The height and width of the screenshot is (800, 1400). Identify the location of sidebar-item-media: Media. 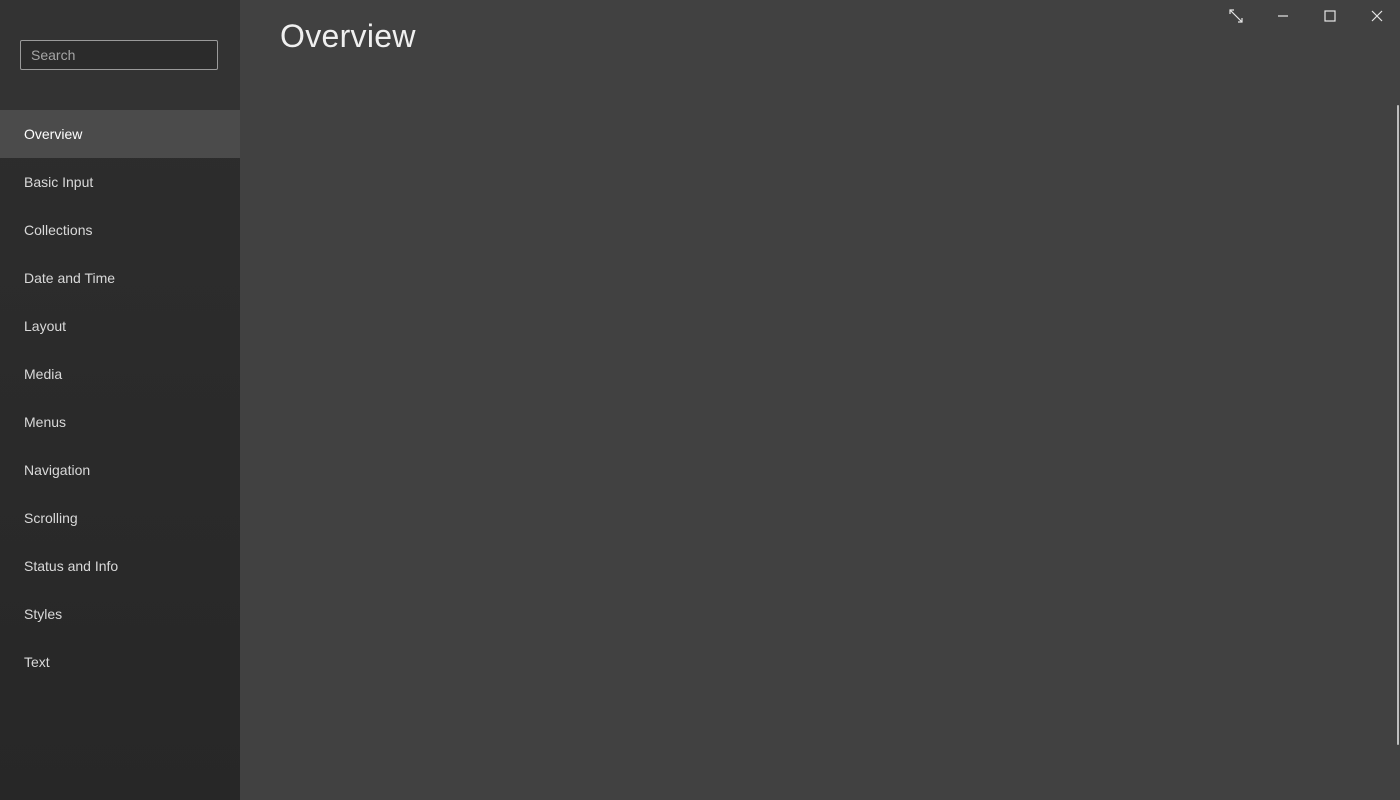
(120, 374).